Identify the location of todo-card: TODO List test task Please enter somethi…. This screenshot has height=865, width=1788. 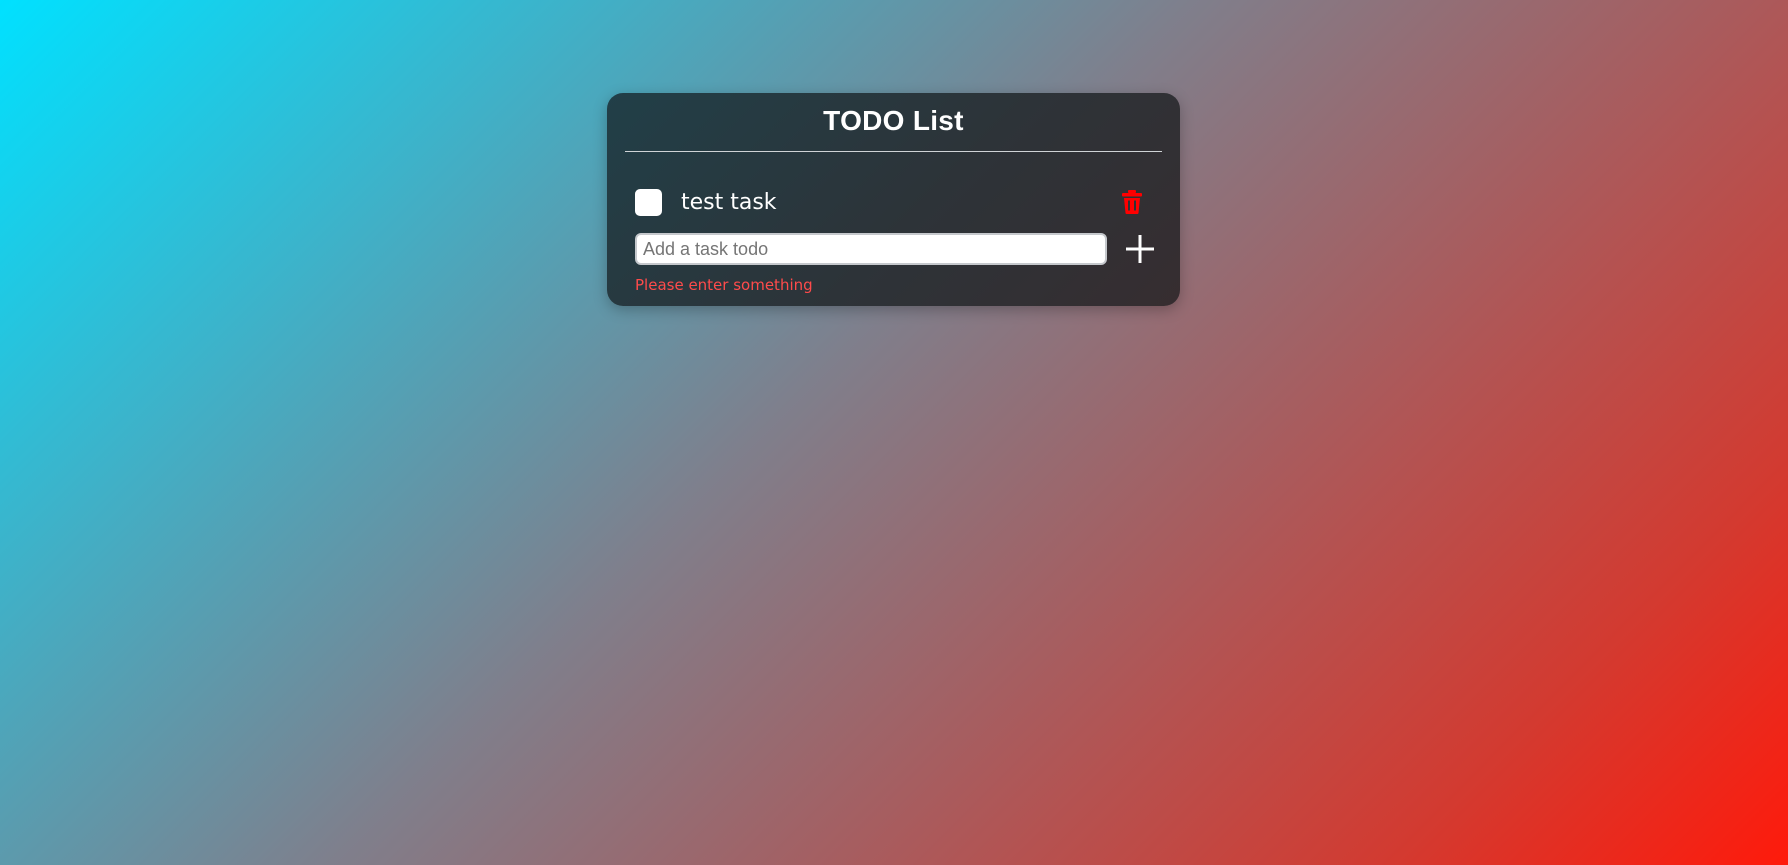
(893, 199).